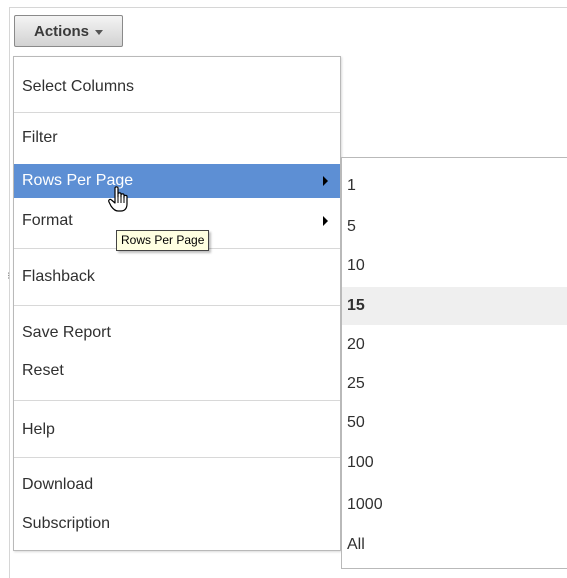 The height and width of the screenshot is (578, 567). What do you see at coordinates (454, 545) in the screenshot?
I see `rows-option-all: All` at bounding box center [454, 545].